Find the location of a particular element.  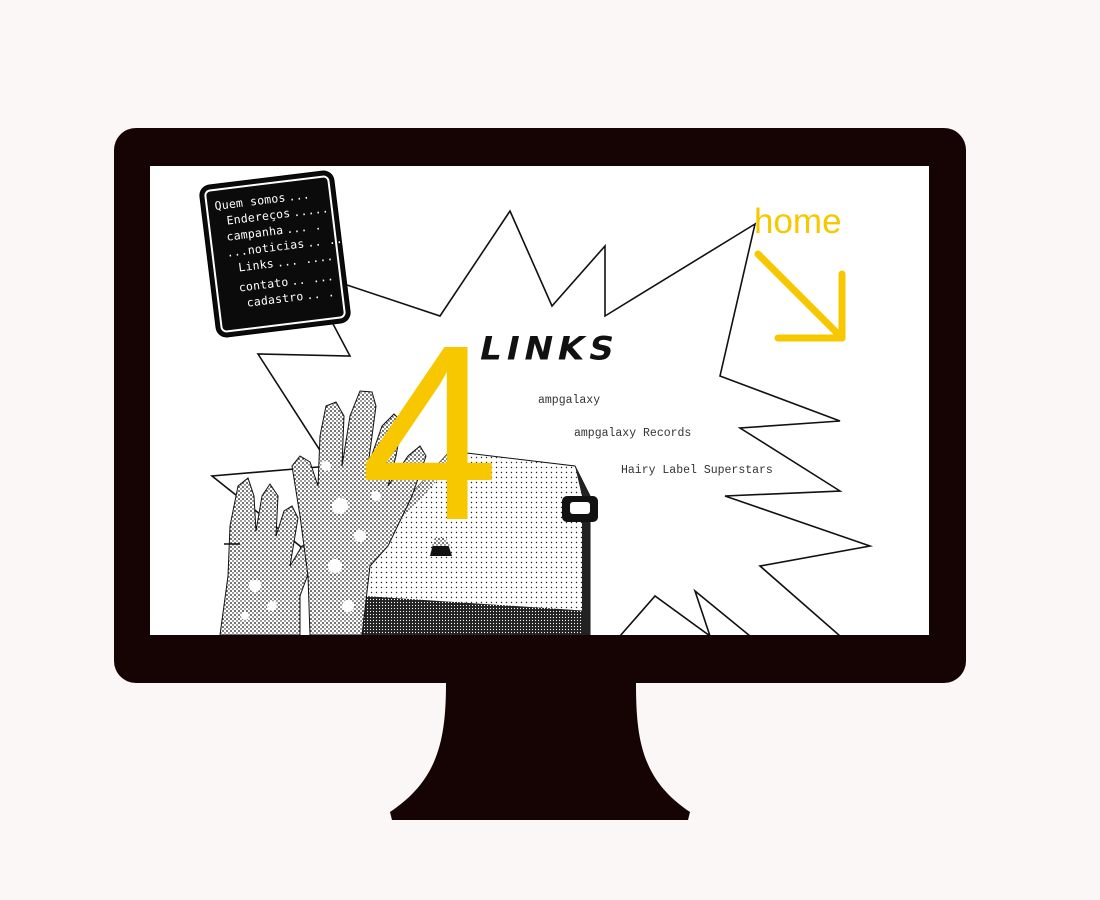

link-ampgalaxy-records: ampgalaxy Records is located at coordinates (632, 433).